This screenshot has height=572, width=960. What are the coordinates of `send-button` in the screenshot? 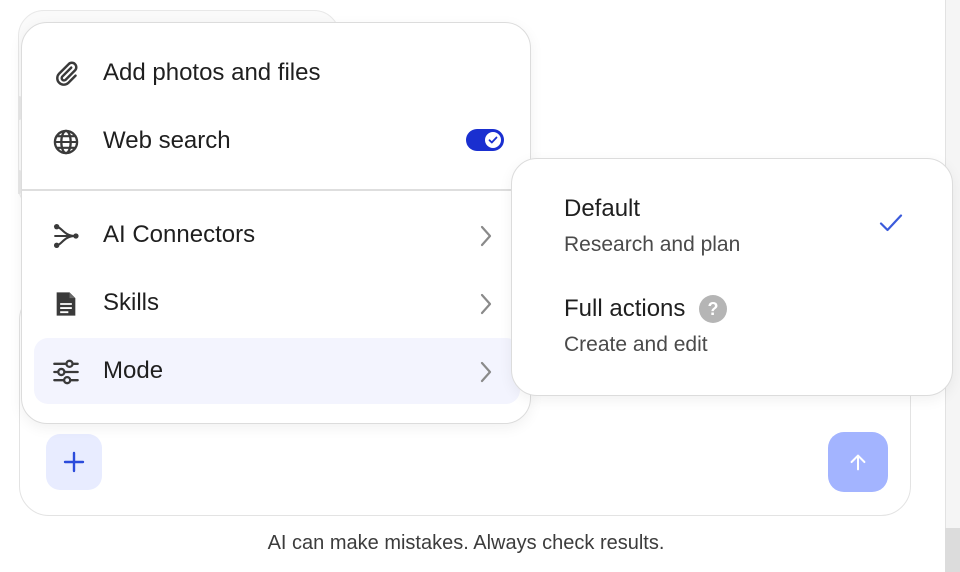 It's located at (858, 462).